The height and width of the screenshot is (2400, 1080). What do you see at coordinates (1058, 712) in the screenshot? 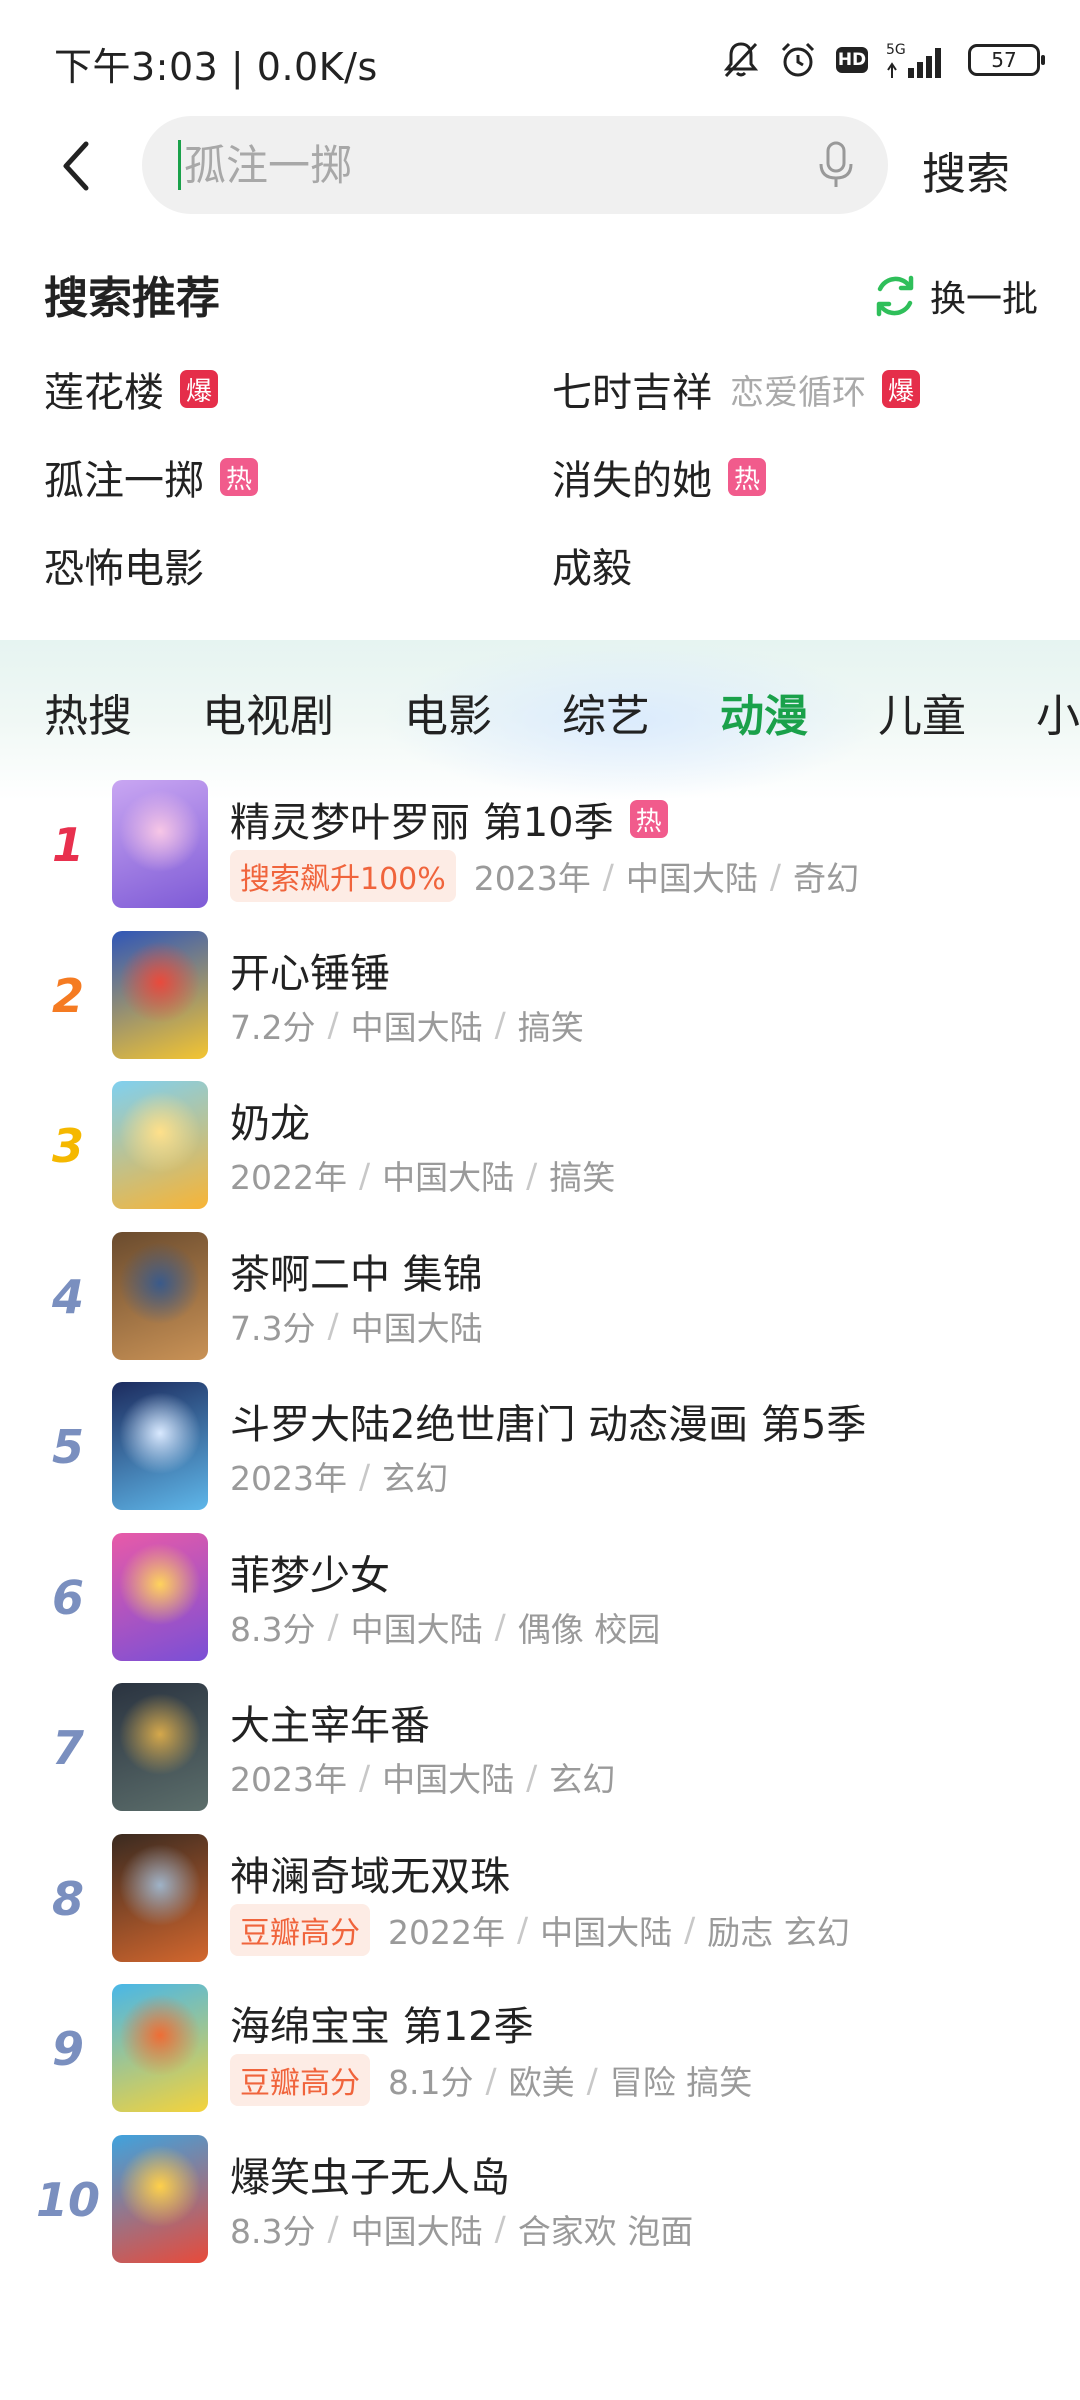
I see `tab-partial: 小` at bounding box center [1058, 712].